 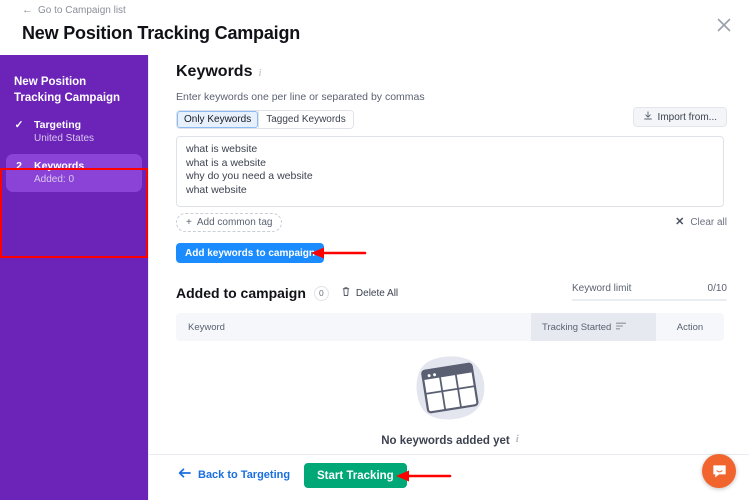 I want to click on arrow-left-icon: ←, so click(x=27, y=10).